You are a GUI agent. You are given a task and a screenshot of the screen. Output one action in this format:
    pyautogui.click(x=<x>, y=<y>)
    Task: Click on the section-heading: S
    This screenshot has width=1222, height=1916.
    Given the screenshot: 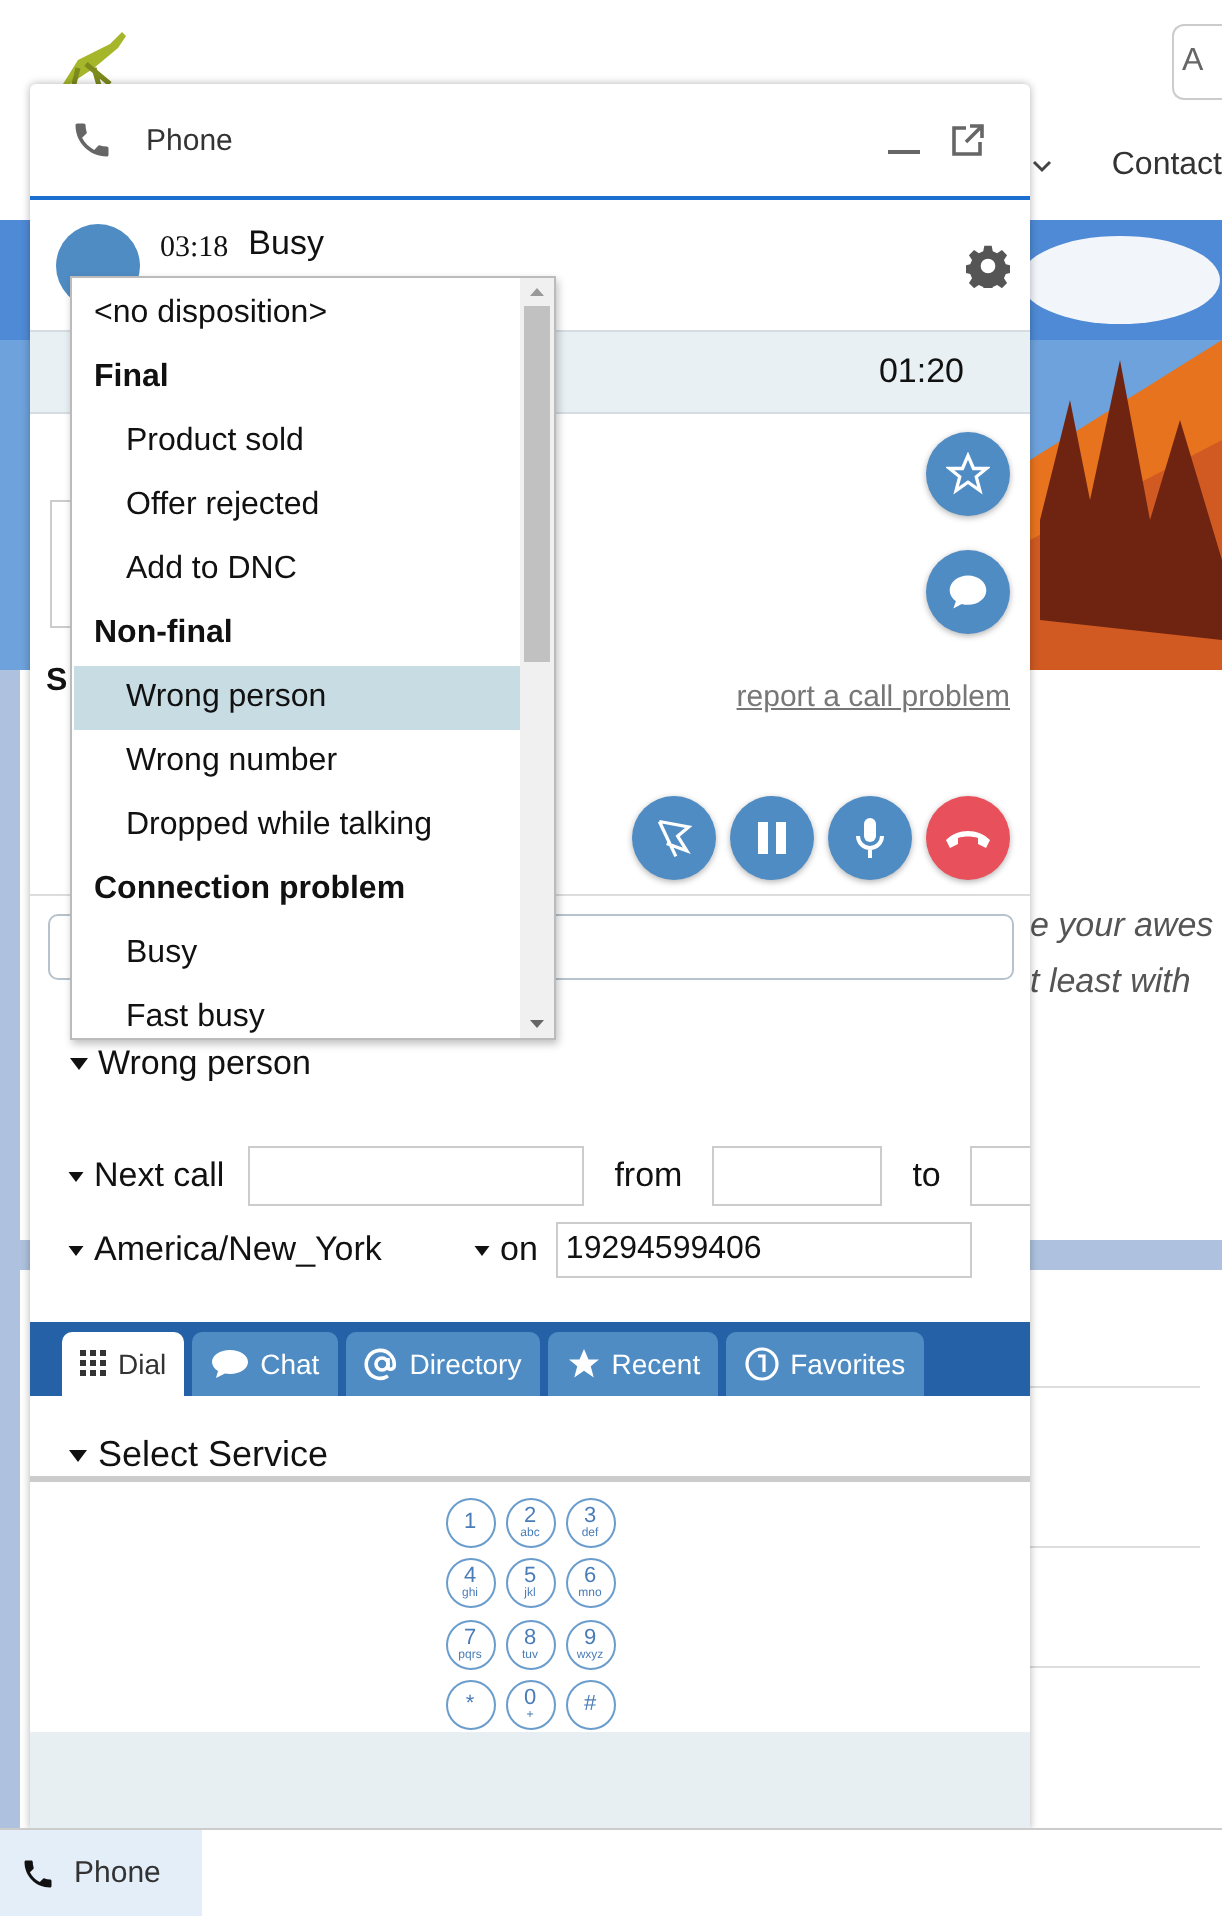 What is the action you would take?
    pyautogui.click(x=57, y=682)
    